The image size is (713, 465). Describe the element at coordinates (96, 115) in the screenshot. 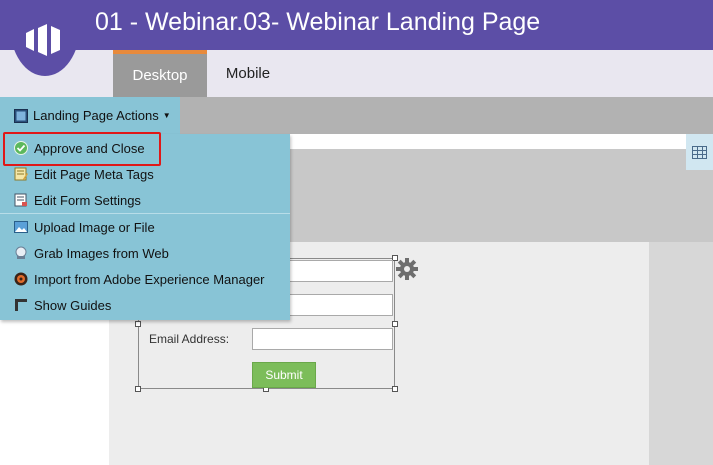

I see `actions-label: Landing Page Actions` at that location.